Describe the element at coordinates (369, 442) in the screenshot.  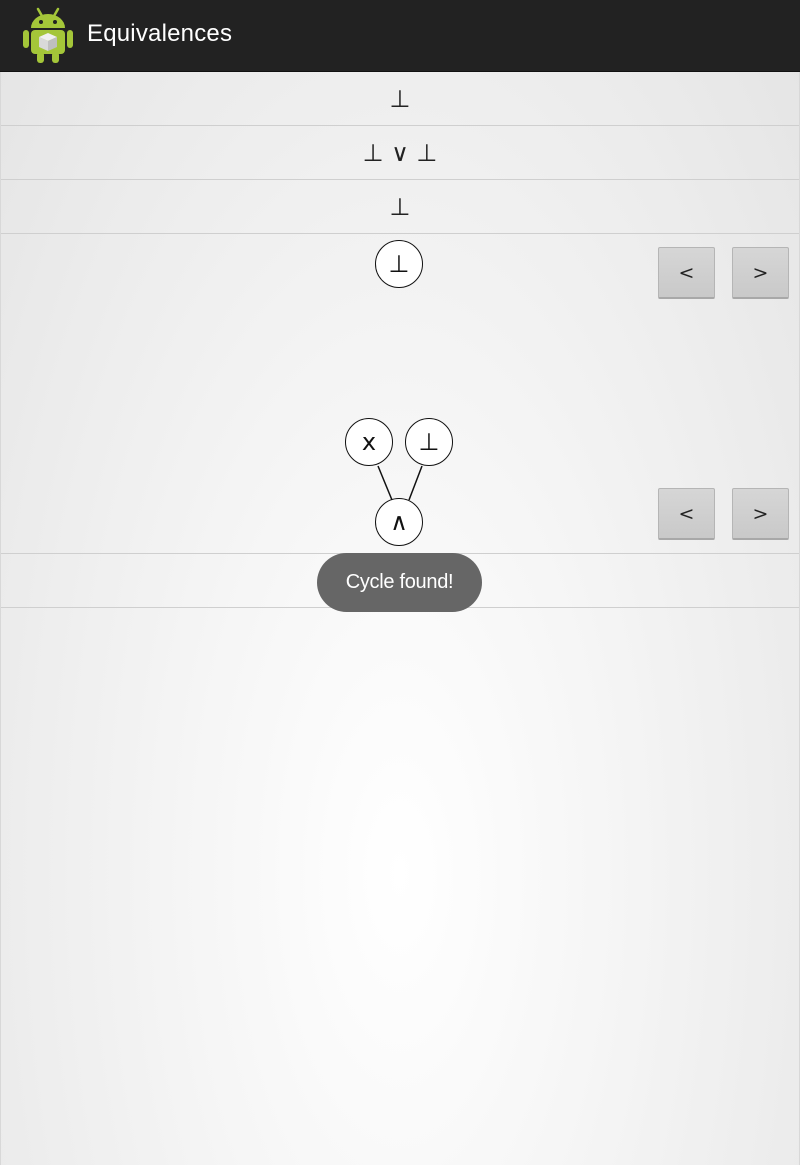
I see `tree-node-left-child: x` at that location.